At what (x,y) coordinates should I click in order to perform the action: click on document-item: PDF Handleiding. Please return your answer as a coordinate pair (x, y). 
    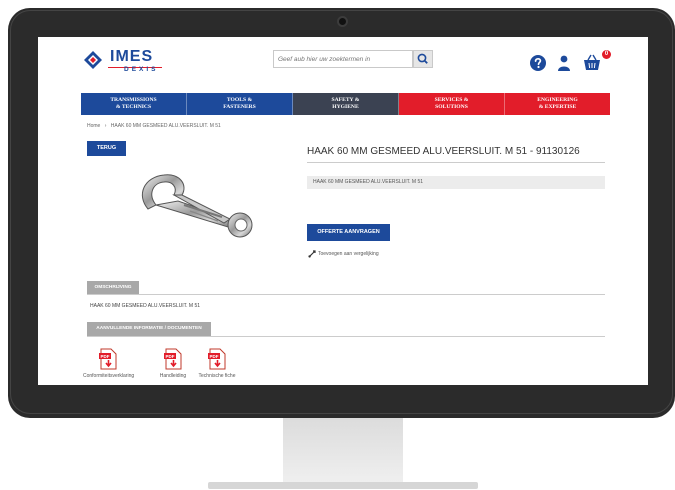
    Looking at the image, I should click on (173, 363).